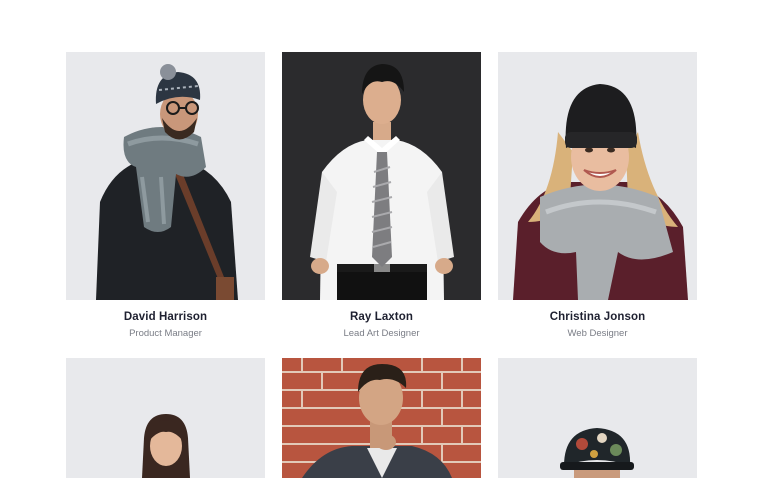 The width and height of the screenshot is (760, 478). What do you see at coordinates (381, 317) in the screenshot?
I see `team-member-name: Ray Laxton` at bounding box center [381, 317].